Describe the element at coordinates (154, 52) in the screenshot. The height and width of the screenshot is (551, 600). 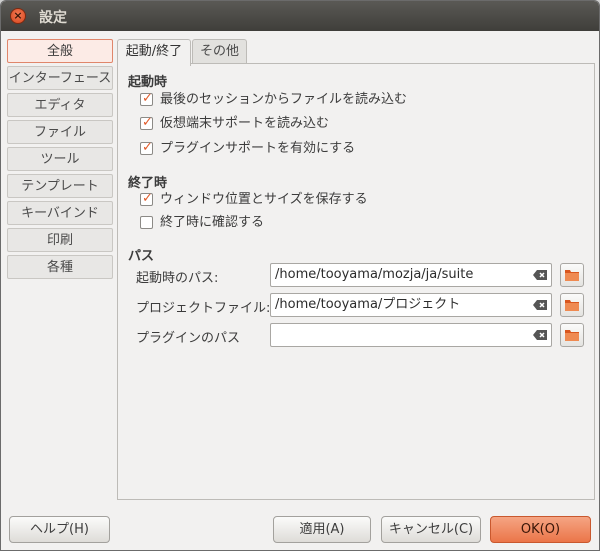
I see `tab-startup-shutdown: 起動/終了` at that location.